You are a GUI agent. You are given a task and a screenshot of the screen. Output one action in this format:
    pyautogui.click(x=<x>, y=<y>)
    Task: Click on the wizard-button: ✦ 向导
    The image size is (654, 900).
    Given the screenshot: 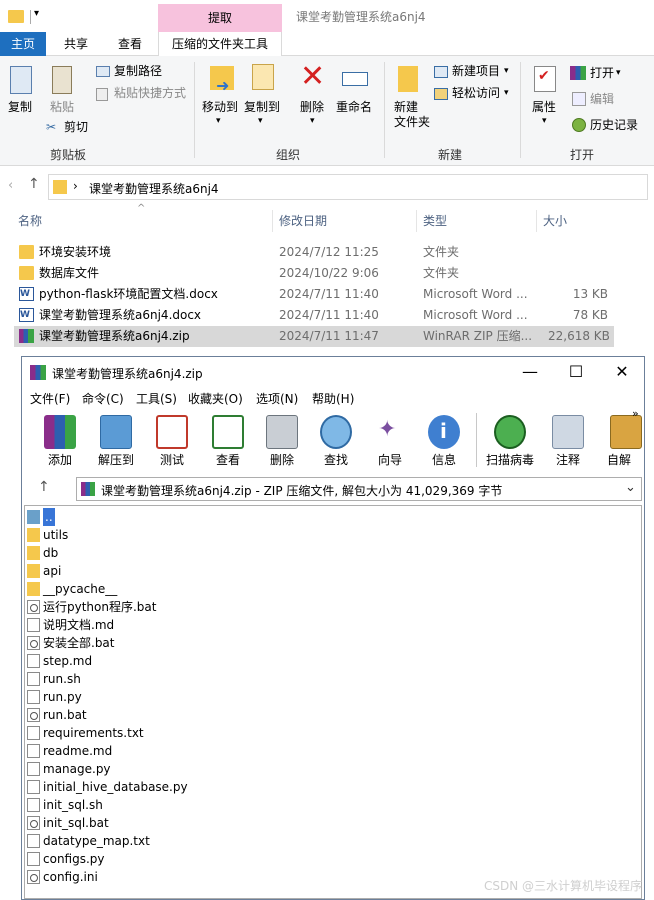 What is the action you would take?
    pyautogui.click(x=390, y=440)
    